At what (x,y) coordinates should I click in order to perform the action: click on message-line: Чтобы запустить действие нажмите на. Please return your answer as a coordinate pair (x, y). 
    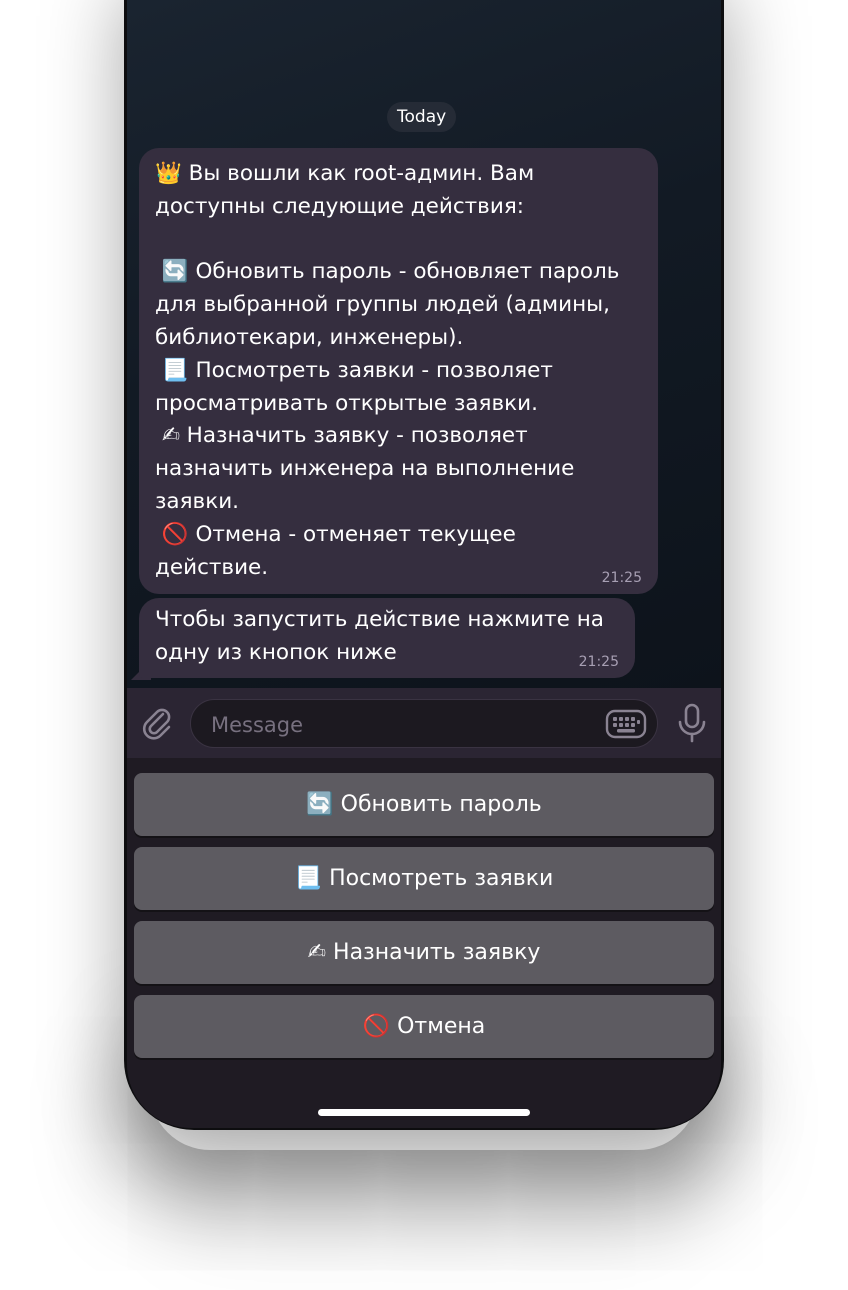
    Looking at the image, I should click on (379, 619).